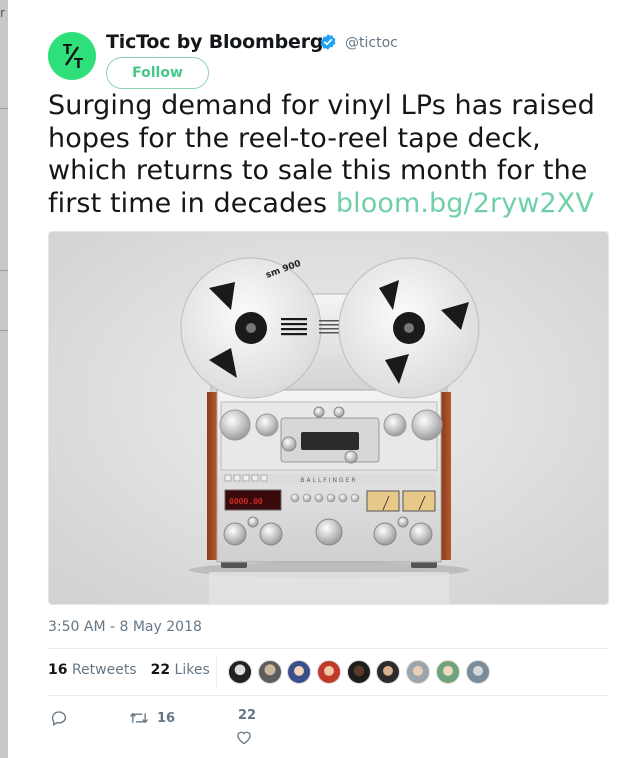  What do you see at coordinates (216, 672) in the screenshot?
I see `stats-separator` at bounding box center [216, 672].